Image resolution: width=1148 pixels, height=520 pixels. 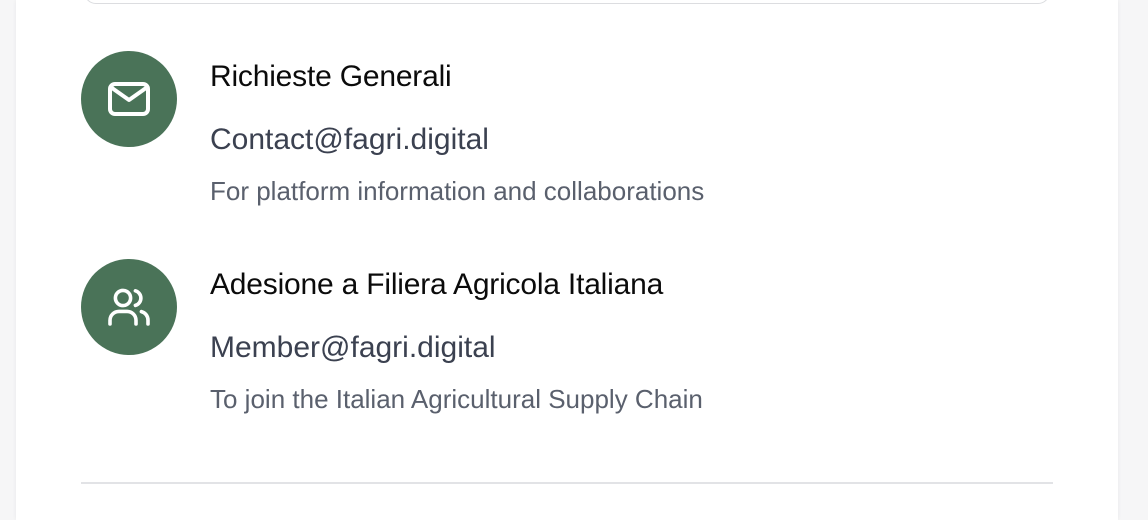 What do you see at coordinates (567, 2) in the screenshot?
I see `previous-section-field` at bounding box center [567, 2].